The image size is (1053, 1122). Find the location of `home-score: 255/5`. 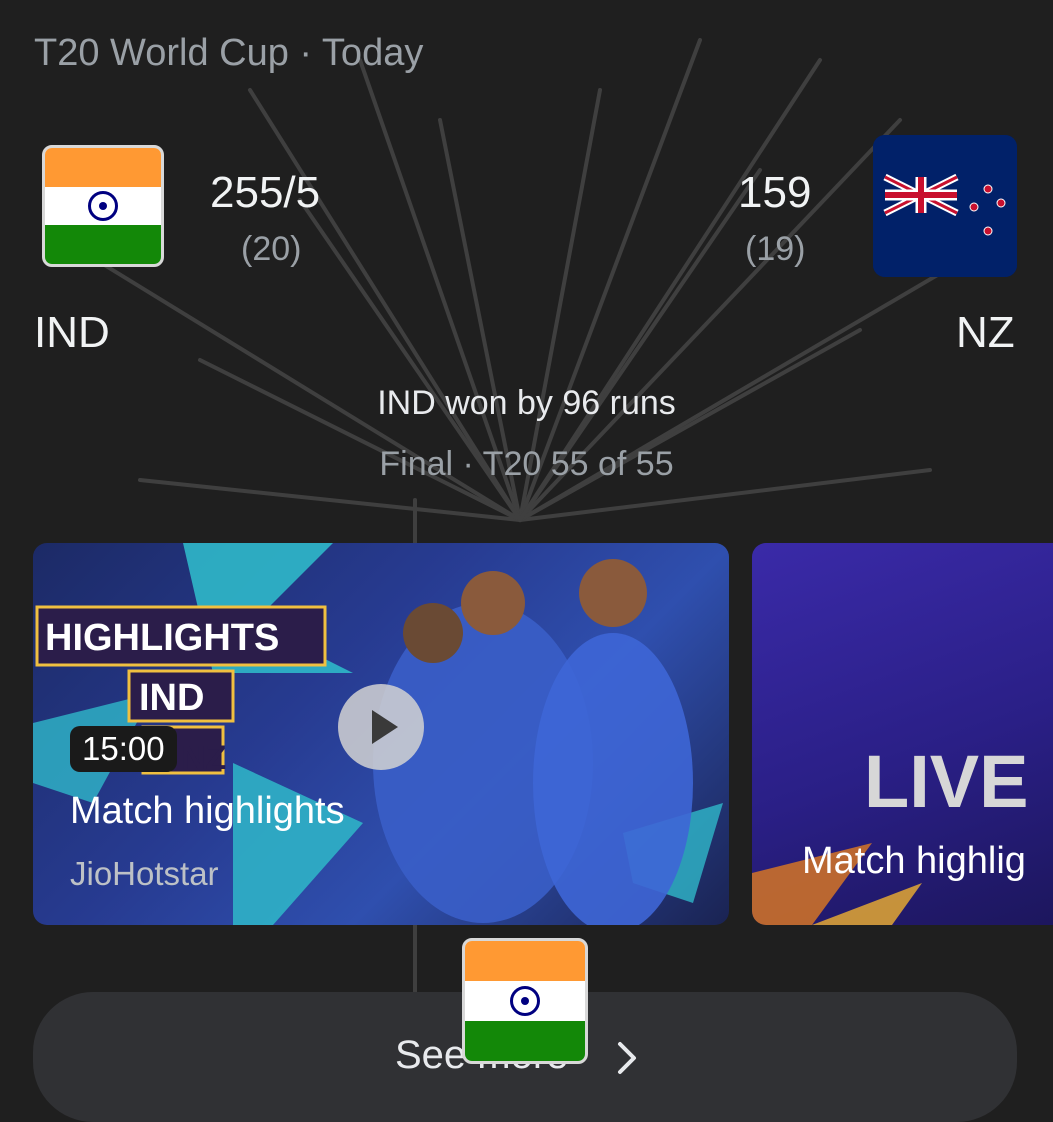

home-score: 255/5 is located at coordinates (265, 192).